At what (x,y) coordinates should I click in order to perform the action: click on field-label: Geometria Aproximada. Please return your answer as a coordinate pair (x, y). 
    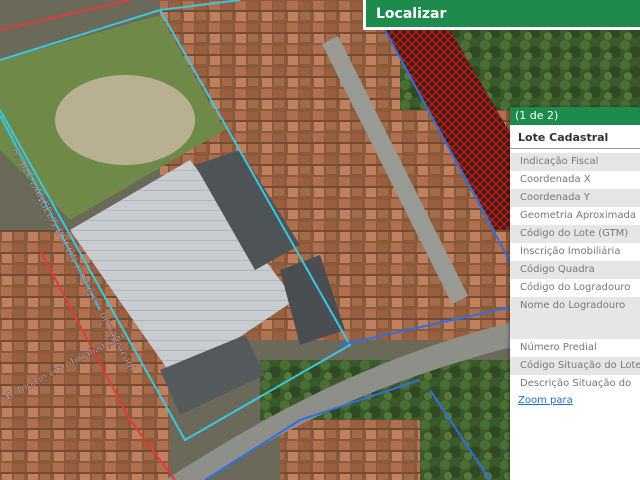
    Looking at the image, I should click on (578, 215).